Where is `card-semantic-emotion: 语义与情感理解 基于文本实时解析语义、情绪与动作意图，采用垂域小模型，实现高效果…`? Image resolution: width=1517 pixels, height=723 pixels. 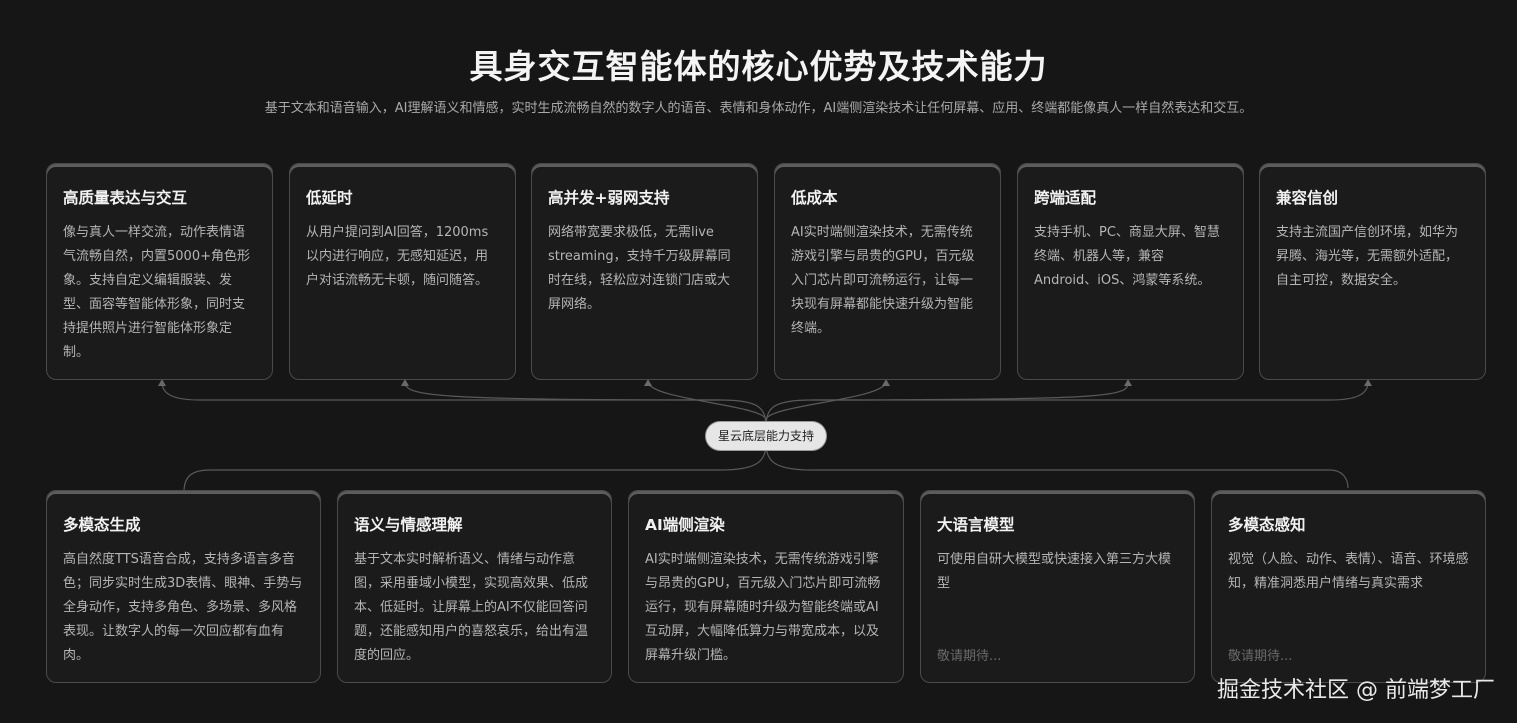 card-semantic-emotion: 语义与情感理解 基于文本实时解析语义、情绪与动作意图，采用垂域小模型，实现高效果… is located at coordinates (474, 586).